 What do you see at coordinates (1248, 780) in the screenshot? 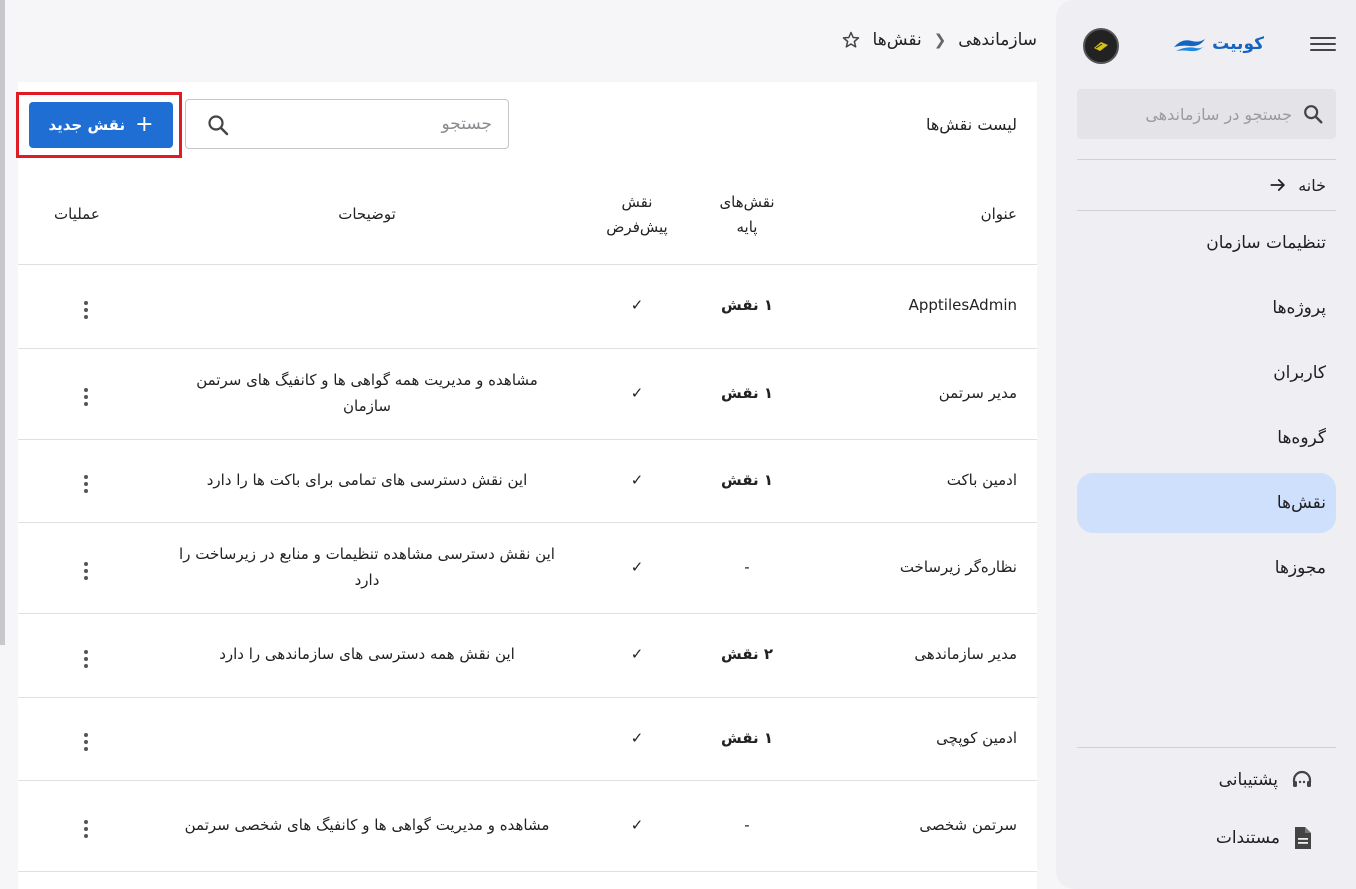
I see `support-label: پشتیبانی` at bounding box center [1248, 780].